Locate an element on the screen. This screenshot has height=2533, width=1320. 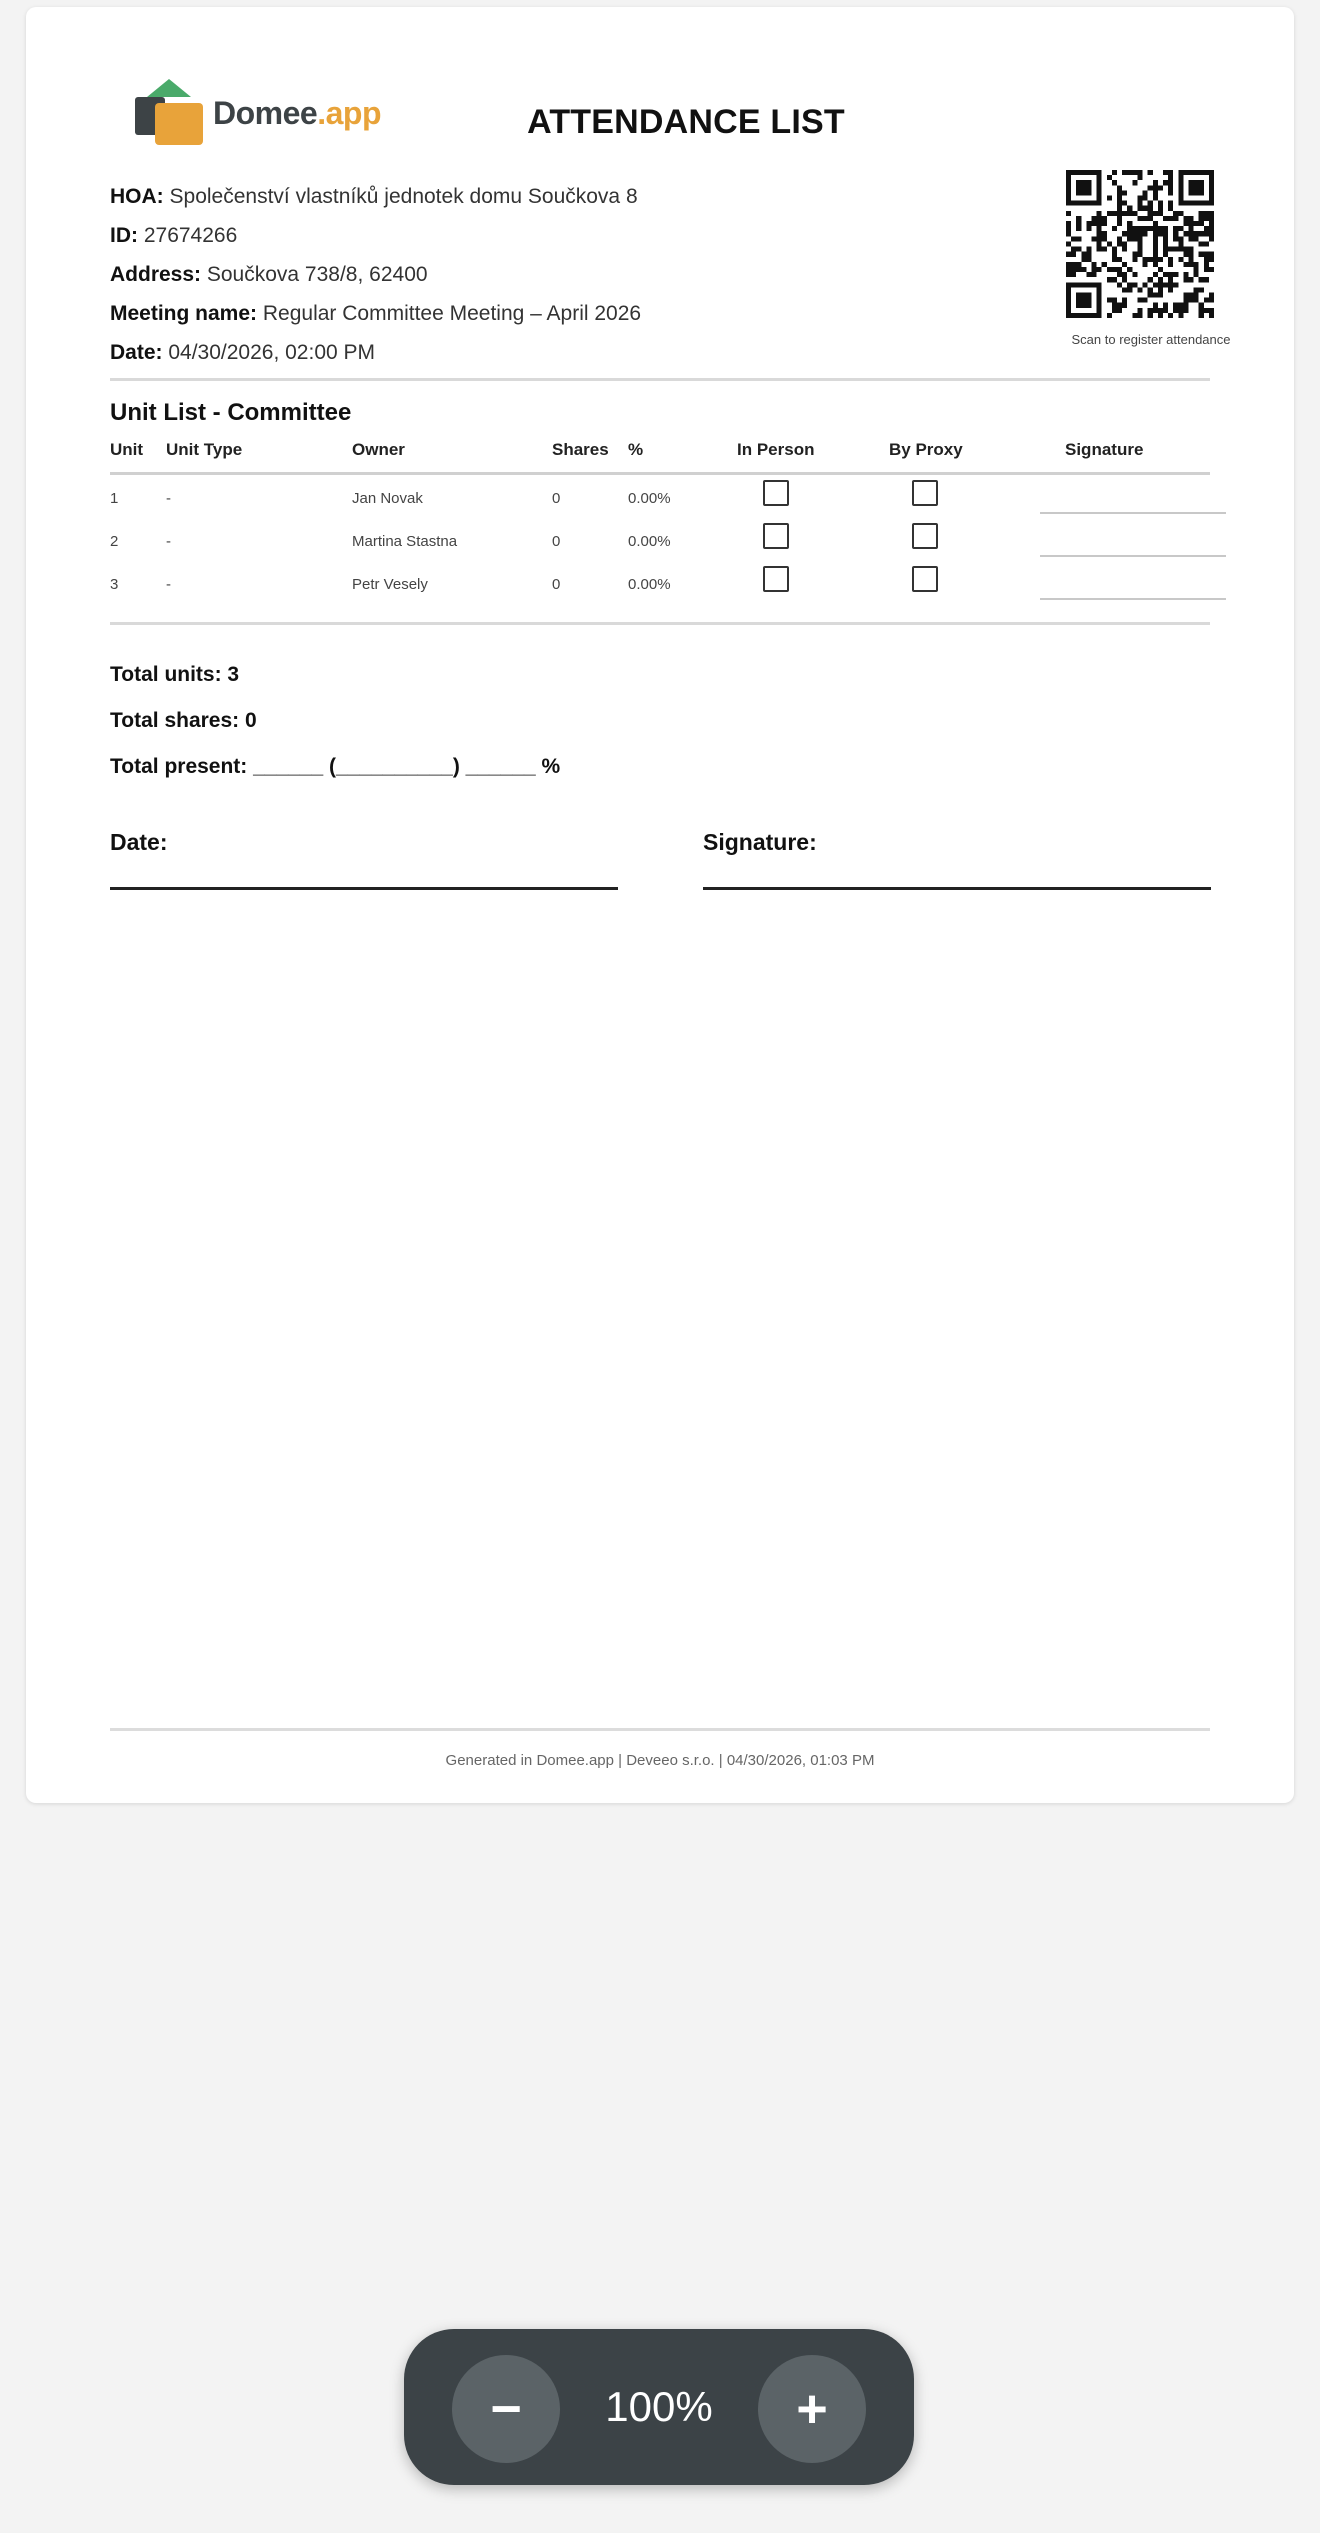
total-units: Total units: 3 is located at coordinates (175, 674).